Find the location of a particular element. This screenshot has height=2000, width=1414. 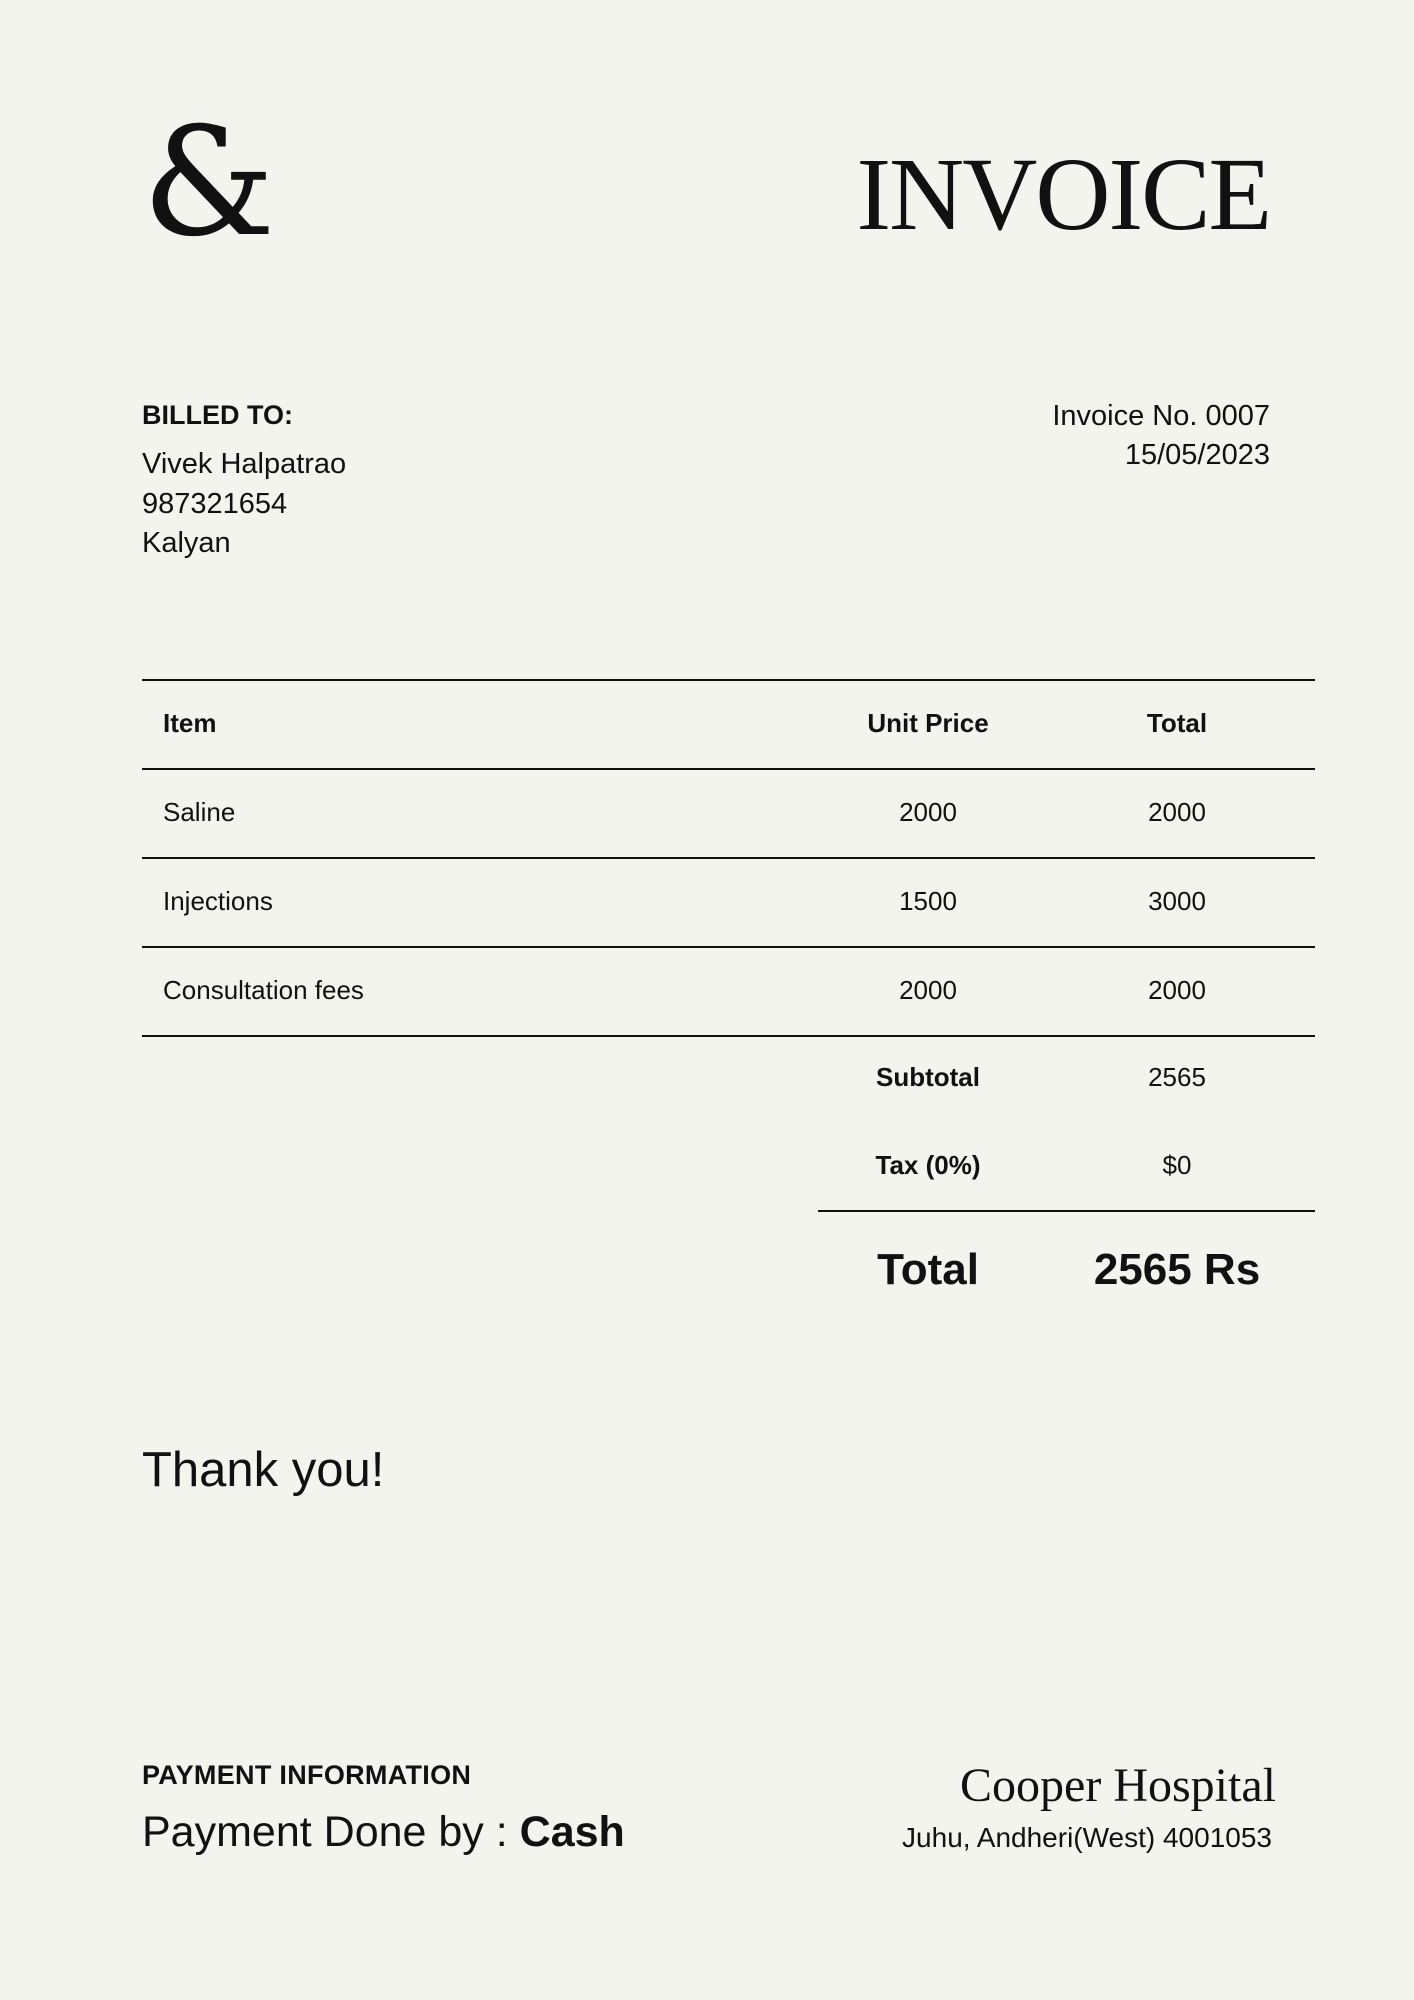

subtotal-value: 2565 is located at coordinates (1177, 1077).